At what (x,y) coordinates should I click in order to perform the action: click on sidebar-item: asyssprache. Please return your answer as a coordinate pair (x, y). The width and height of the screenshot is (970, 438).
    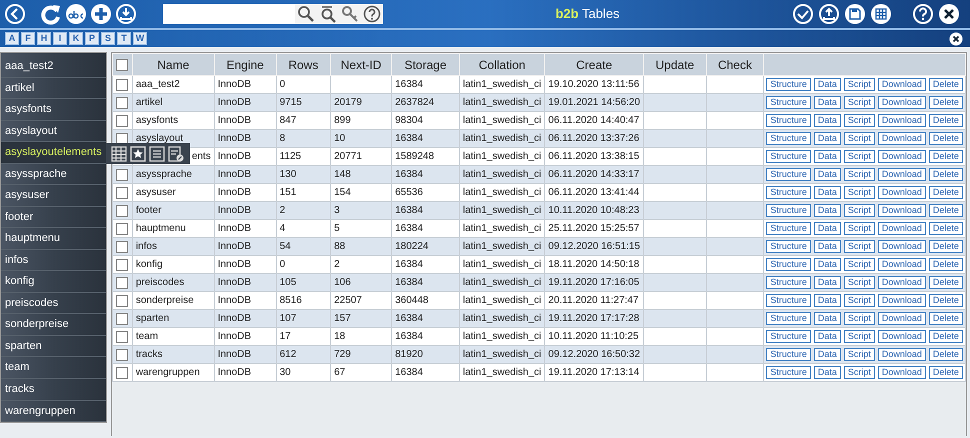
    Looking at the image, I should click on (53, 175).